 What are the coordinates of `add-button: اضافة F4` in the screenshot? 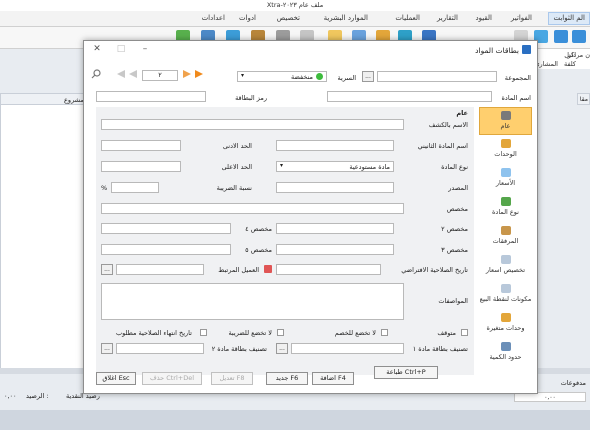 It's located at (333, 378).